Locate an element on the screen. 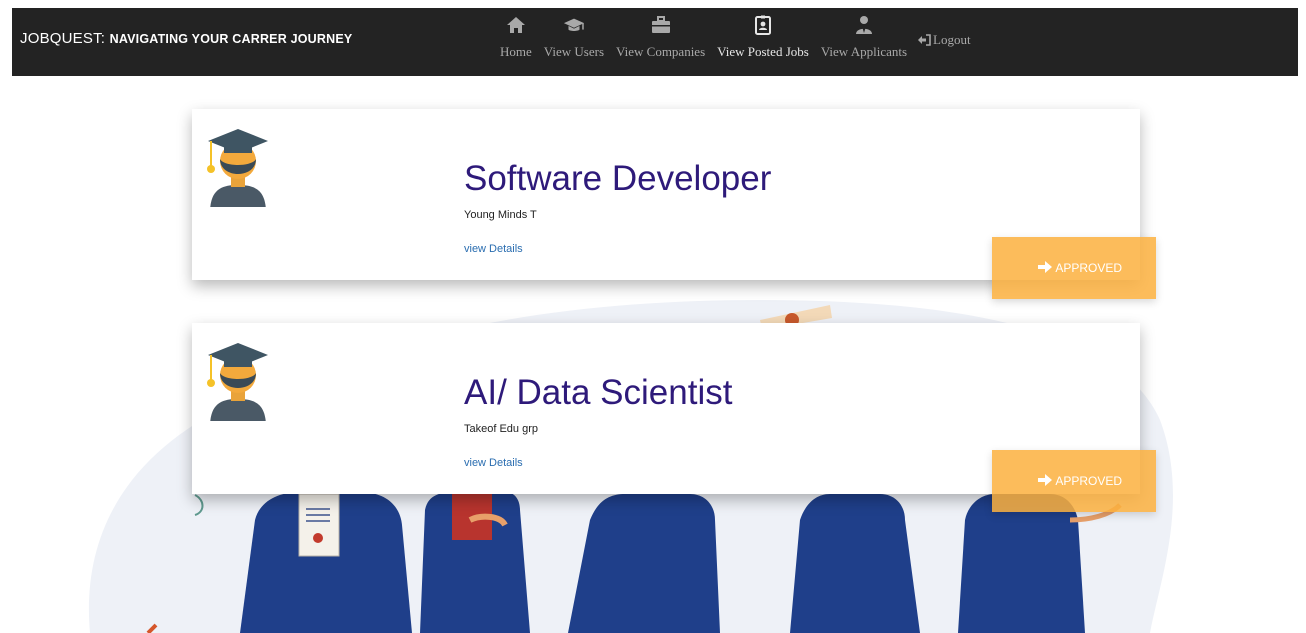  brand-prefix: JOBQUEST: is located at coordinates (63, 38).